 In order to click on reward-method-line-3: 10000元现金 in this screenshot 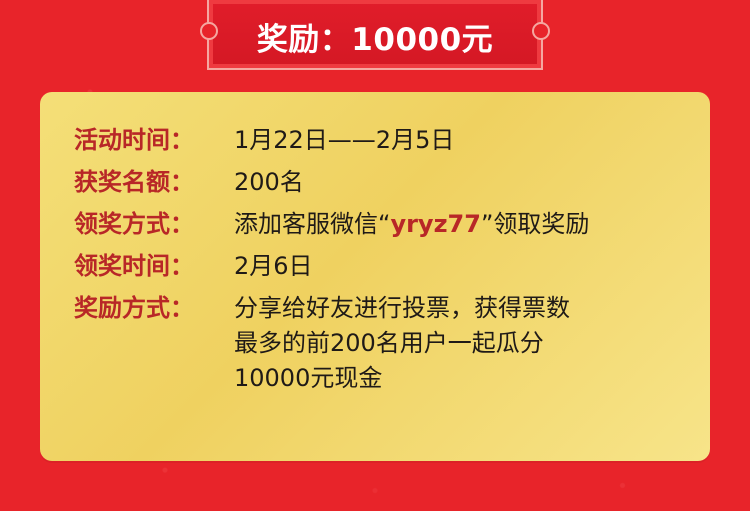, I will do `click(308, 378)`.